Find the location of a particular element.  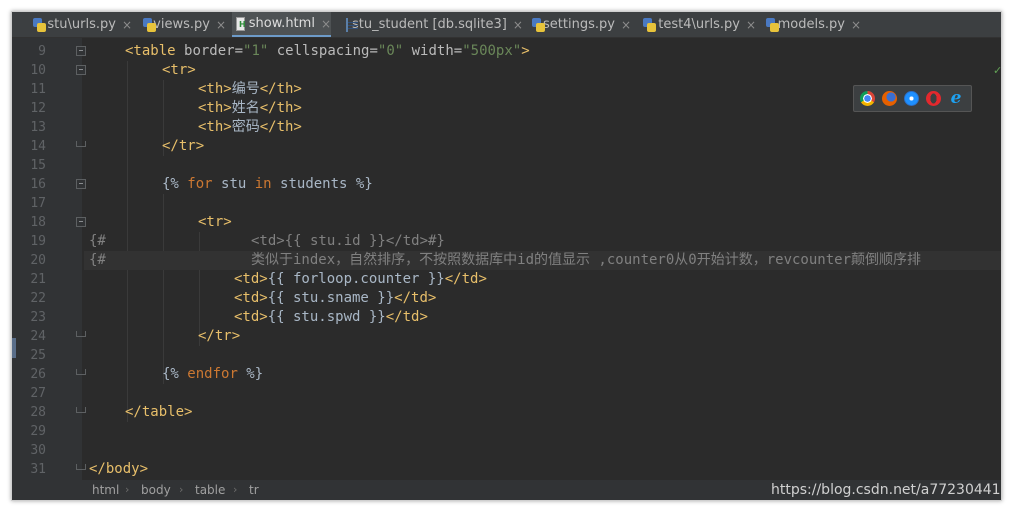

opera-icon is located at coordinates (933, 98).